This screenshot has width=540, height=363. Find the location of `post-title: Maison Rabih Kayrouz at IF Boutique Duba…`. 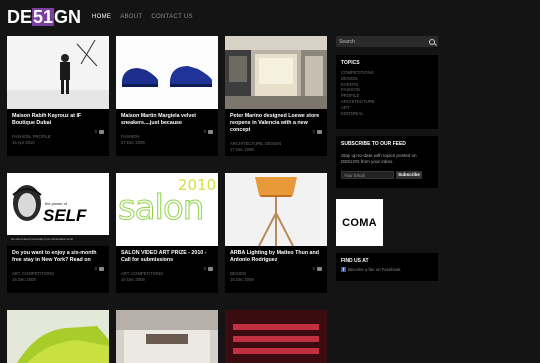

post-title: Maison Rabih Kayrouz at IF Boutique Duba… is located at coordinates (58, 120).